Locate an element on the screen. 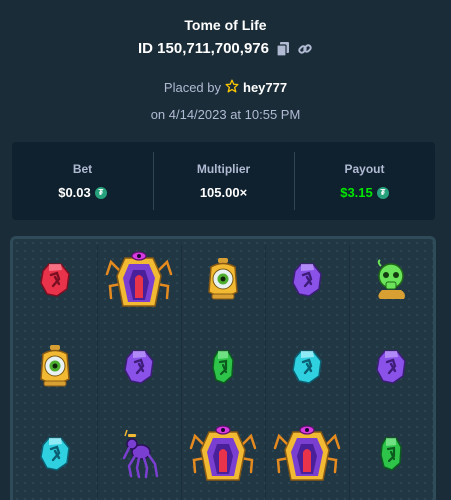 Image resolution: width=451 pixels, height=500 pixels. multiplier-stat: Multiplier 105.00× is located at coordinates (223, 181).